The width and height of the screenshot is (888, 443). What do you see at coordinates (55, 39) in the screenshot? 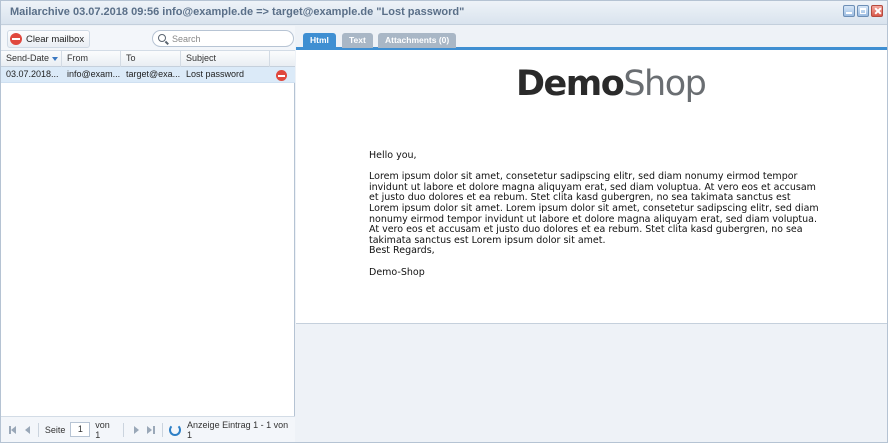
I see `clear-mailbox-label: Clear mailbox` at bounding box center [55, 39].